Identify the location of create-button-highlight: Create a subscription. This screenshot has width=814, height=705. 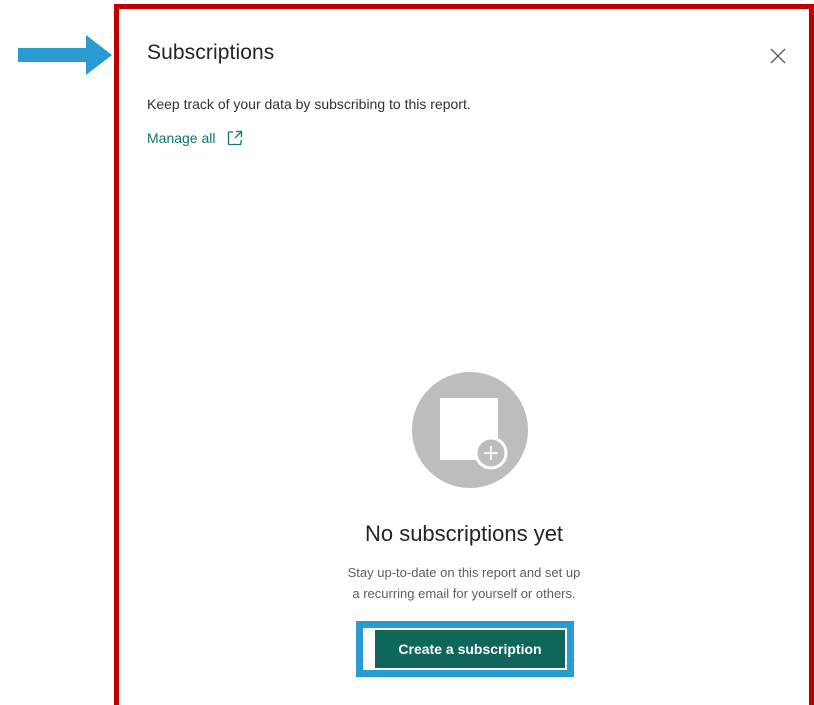
(465, 649).